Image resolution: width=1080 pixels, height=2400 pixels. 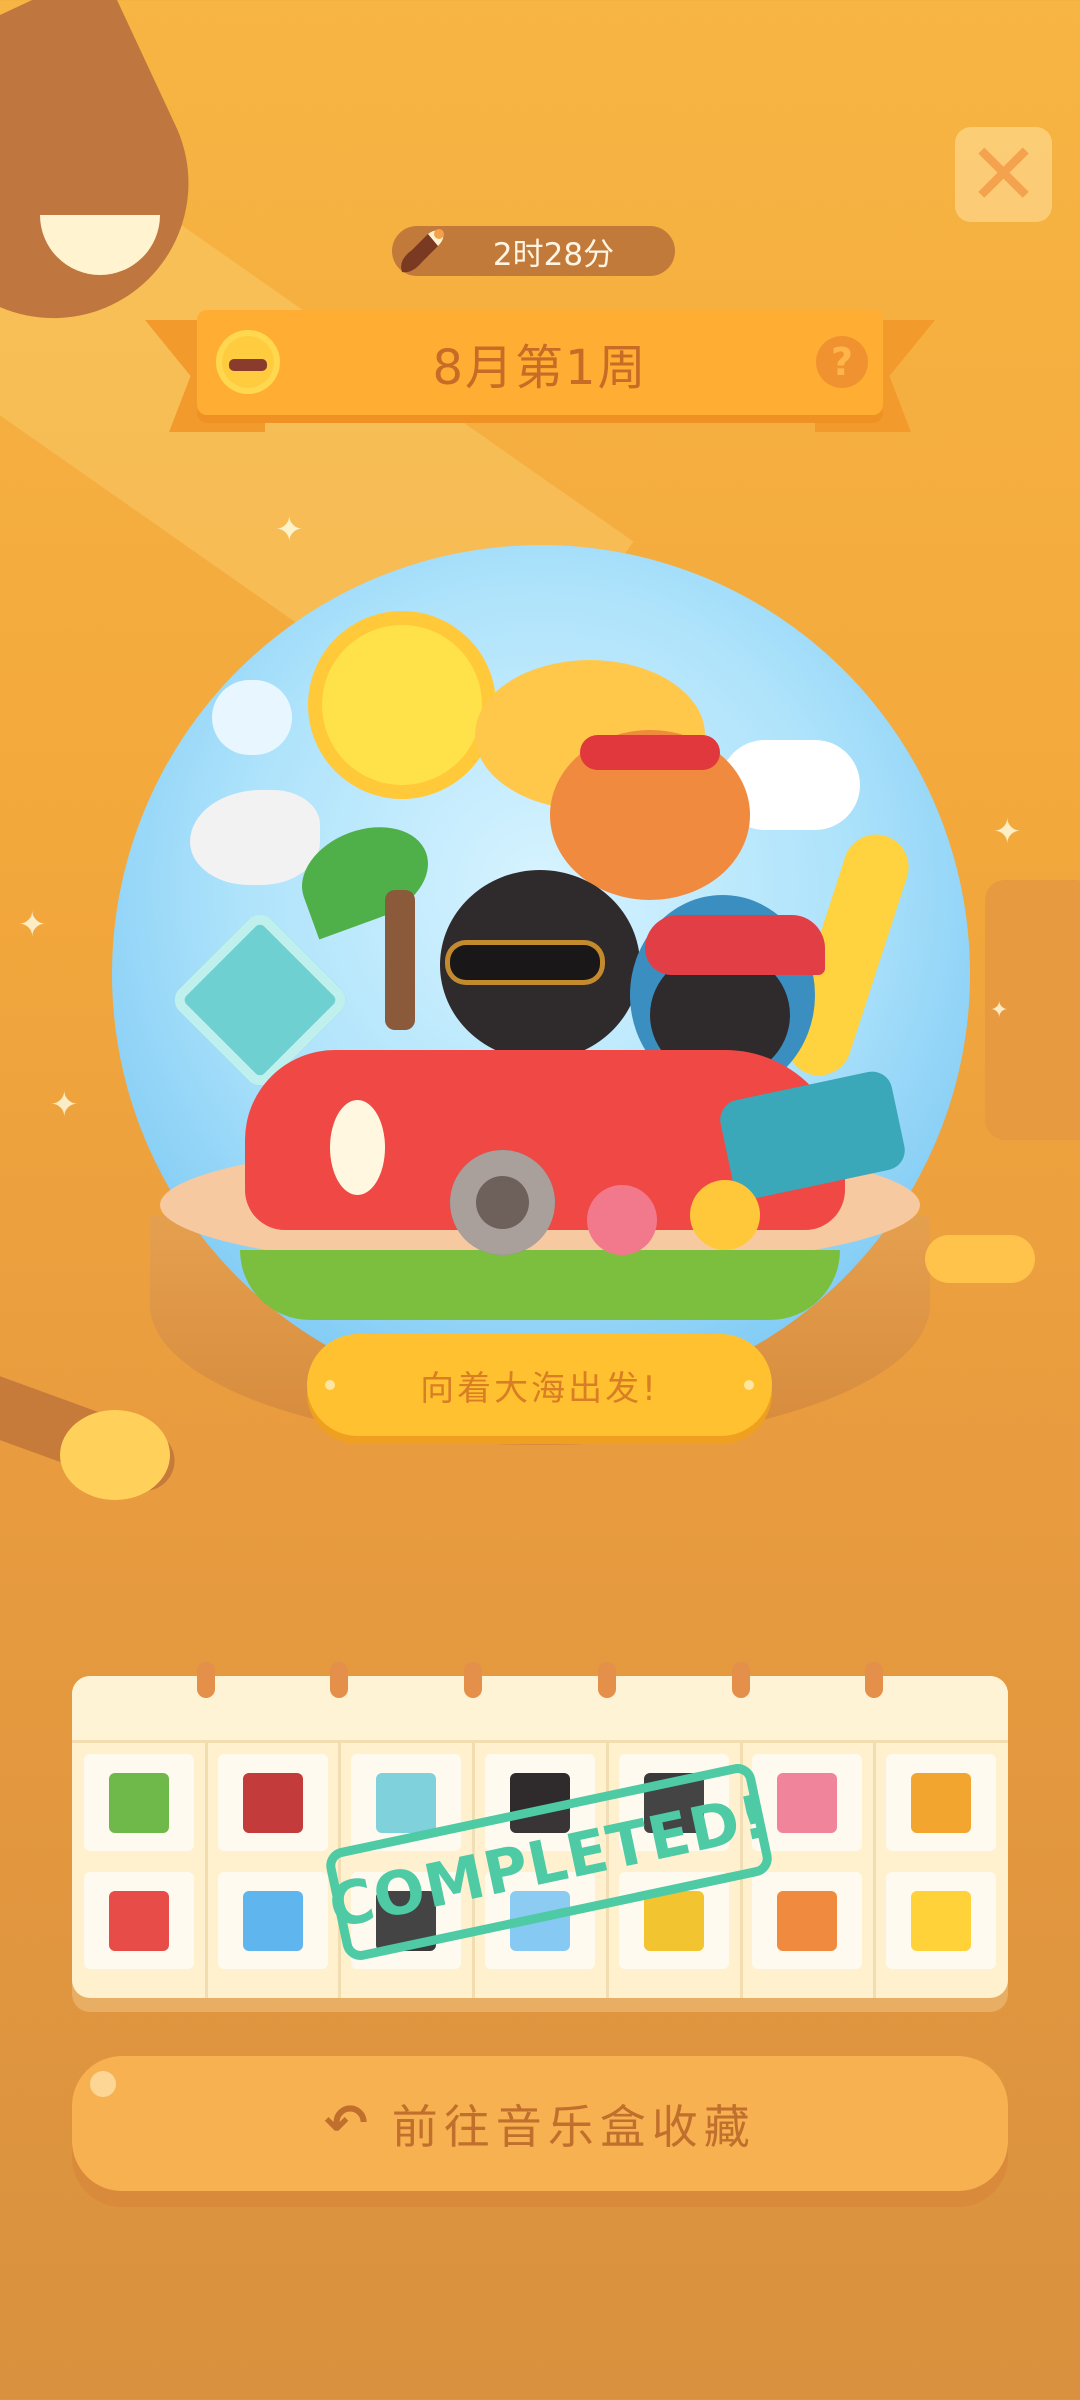 I want to click on timer-text: 2时28分, so click(x=553, y=254).